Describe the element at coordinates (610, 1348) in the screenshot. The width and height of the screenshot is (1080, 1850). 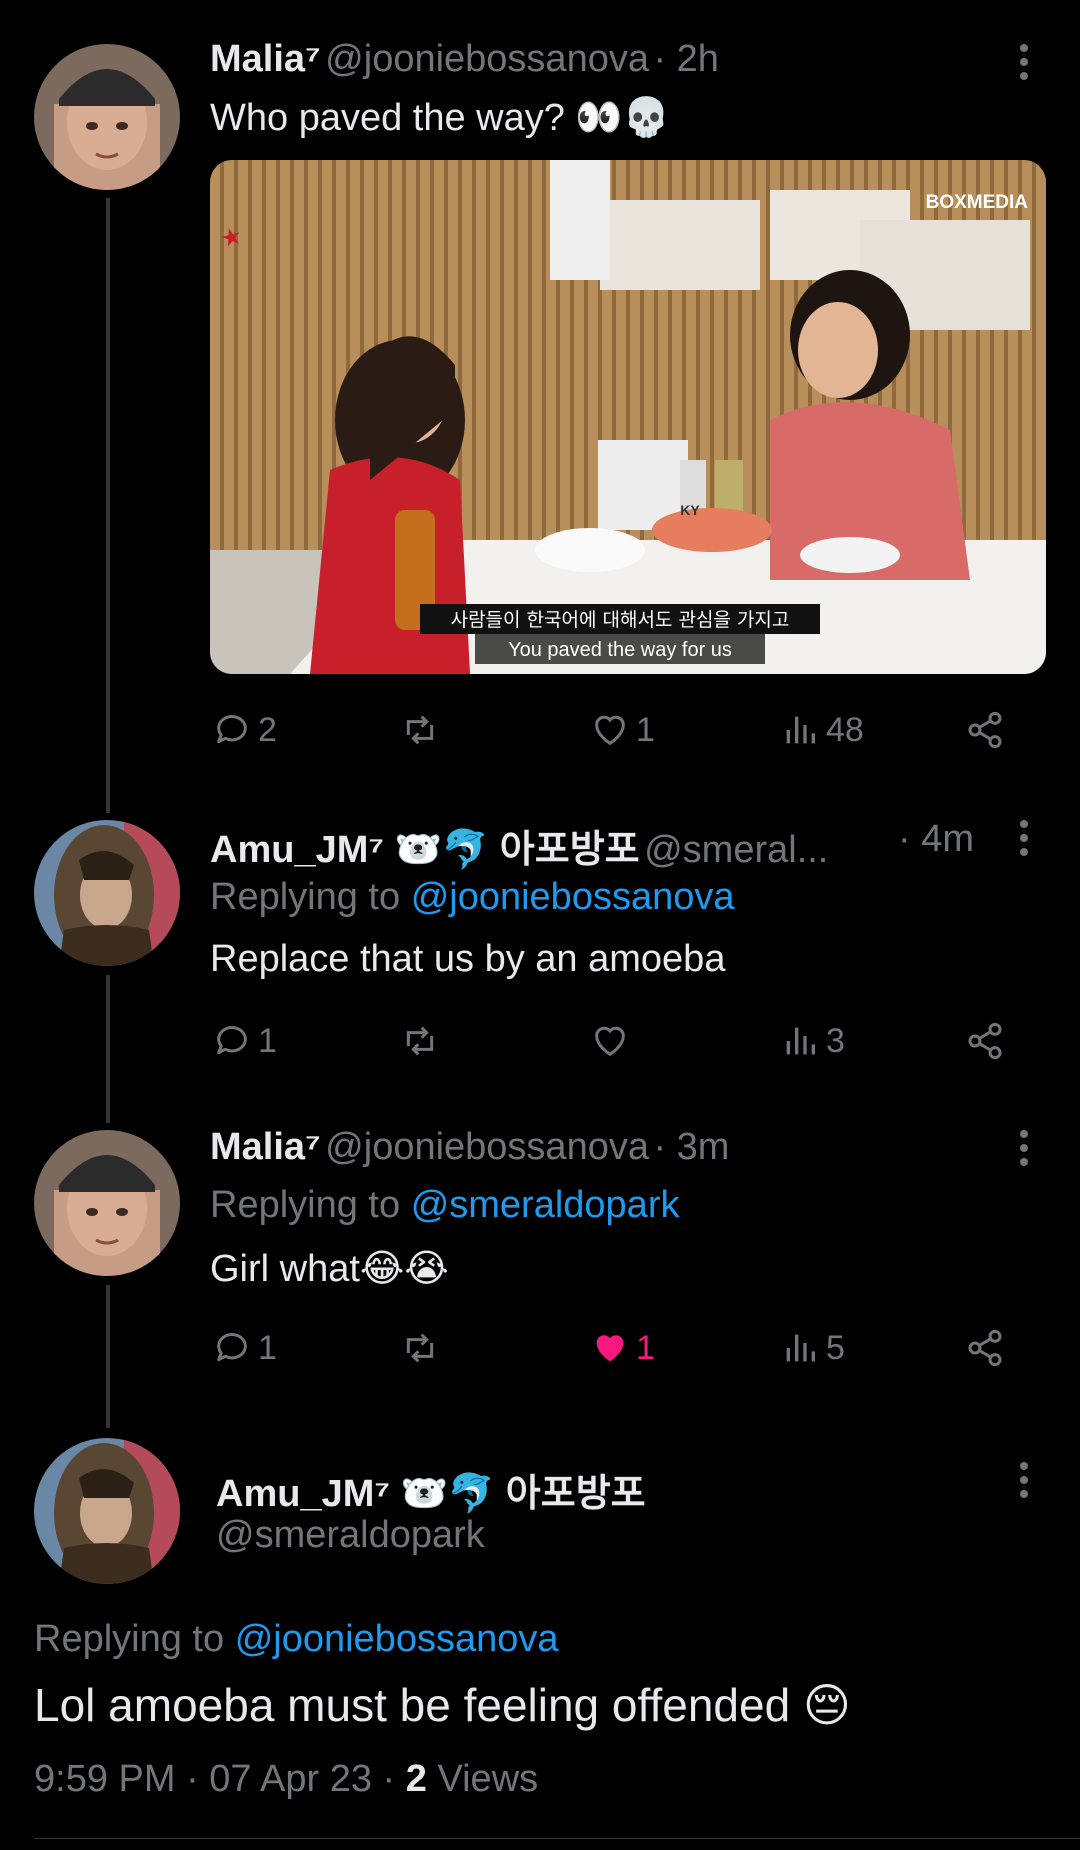
I see `heart-filled-icon` at that location.